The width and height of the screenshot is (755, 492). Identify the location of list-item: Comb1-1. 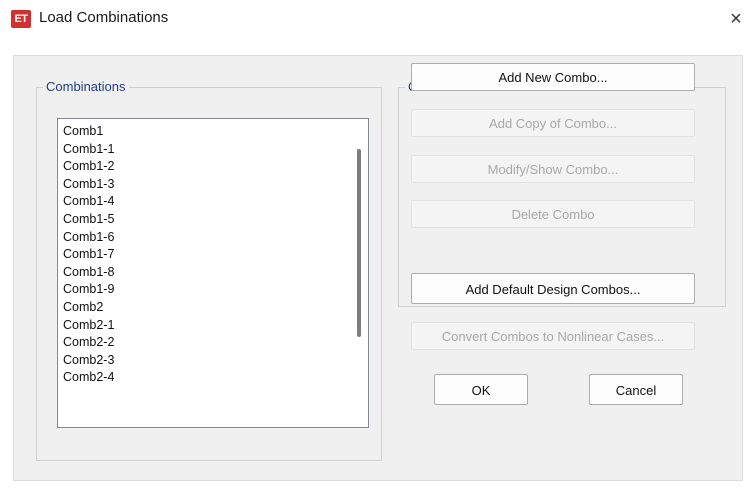
(88, 150).